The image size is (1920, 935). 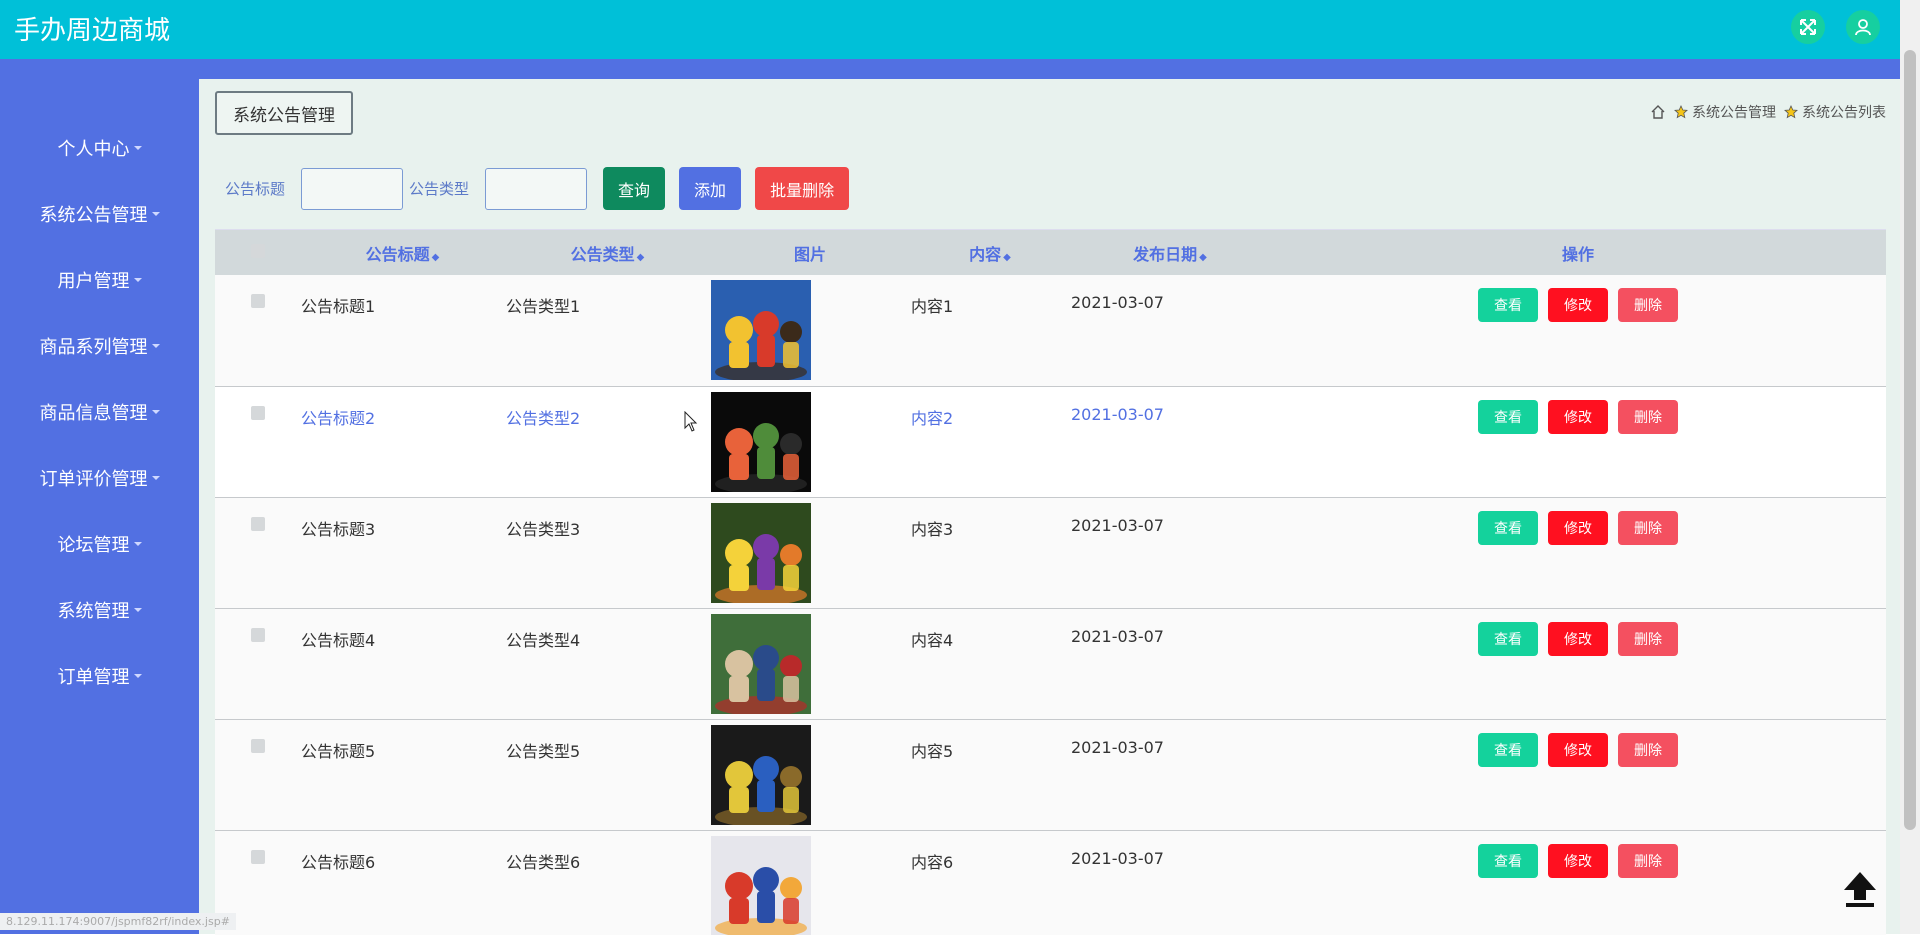 I want to click on table-row: 公告标题1 公告类型1 内容1 2021-03-07 查看 修改 删除, so click(x=1050, y=330).